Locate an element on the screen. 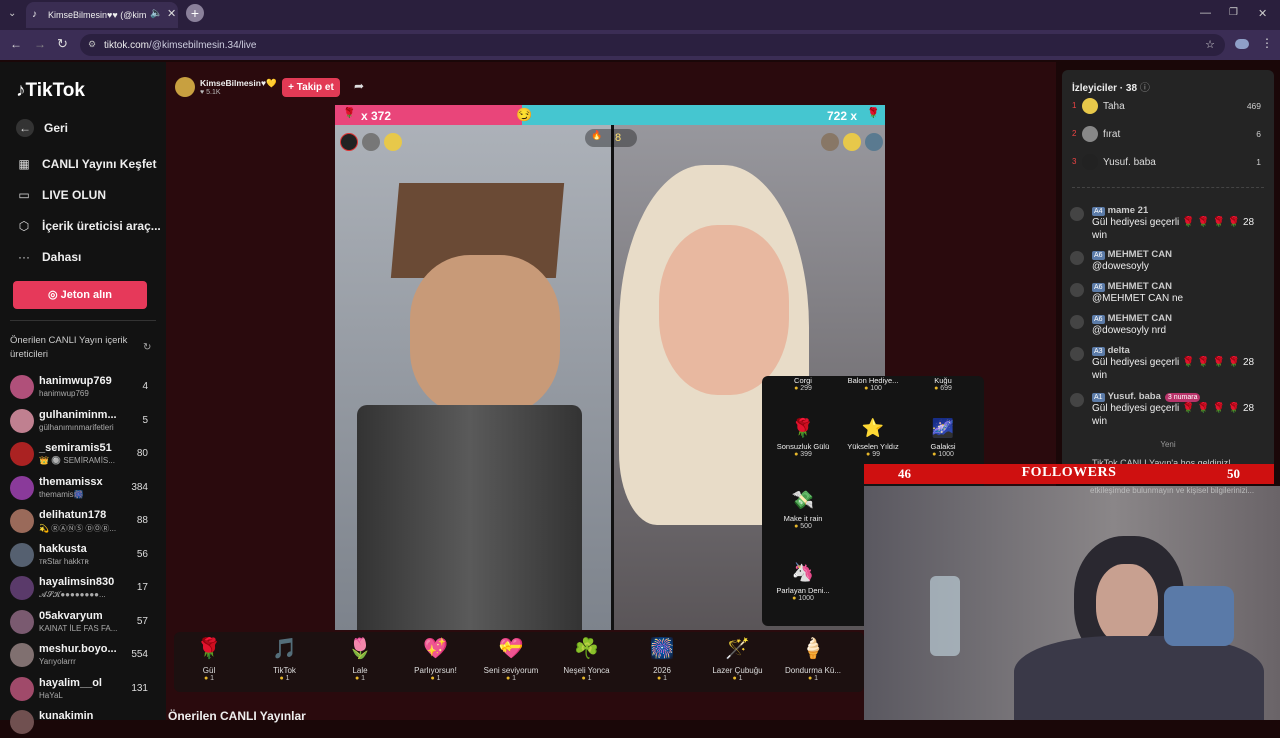 This screenshot has height=738, width=1280. url-path: /@kimsebilmesin.34/live is located at coordinates (203, 45).